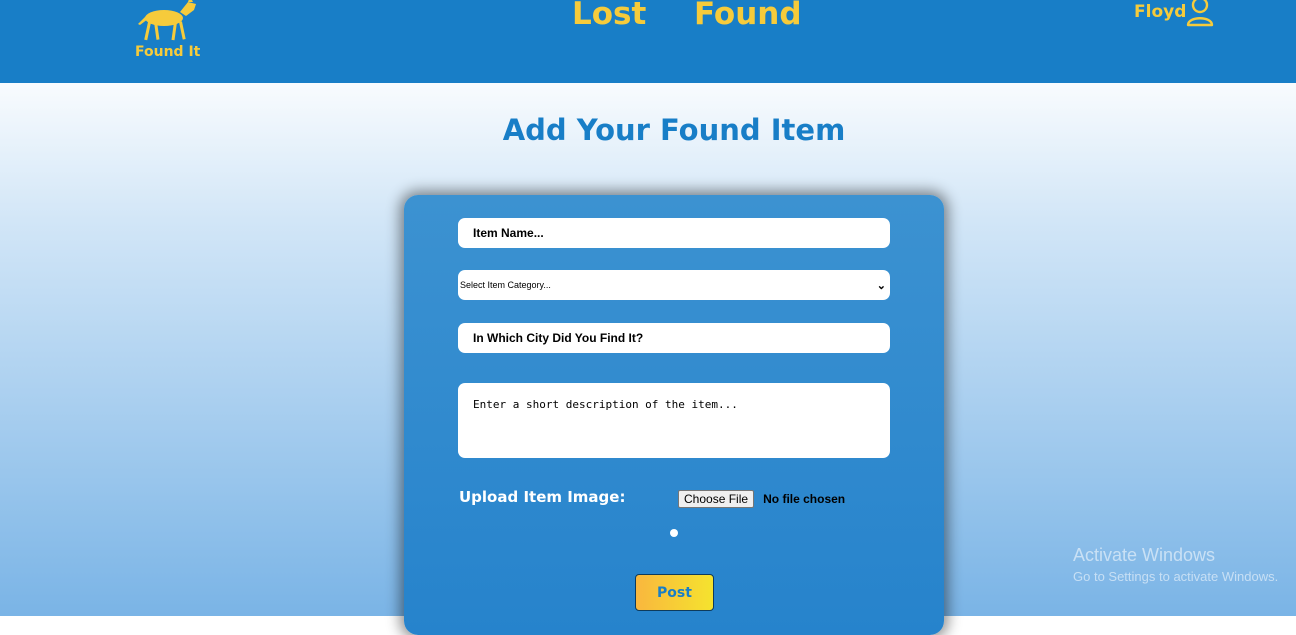 The width and height of the screenshot is (1296, 635). What do you see at coordinates (674, 420) in the screenshot?
I see `description-textarea` at bounding box center [674, 420].